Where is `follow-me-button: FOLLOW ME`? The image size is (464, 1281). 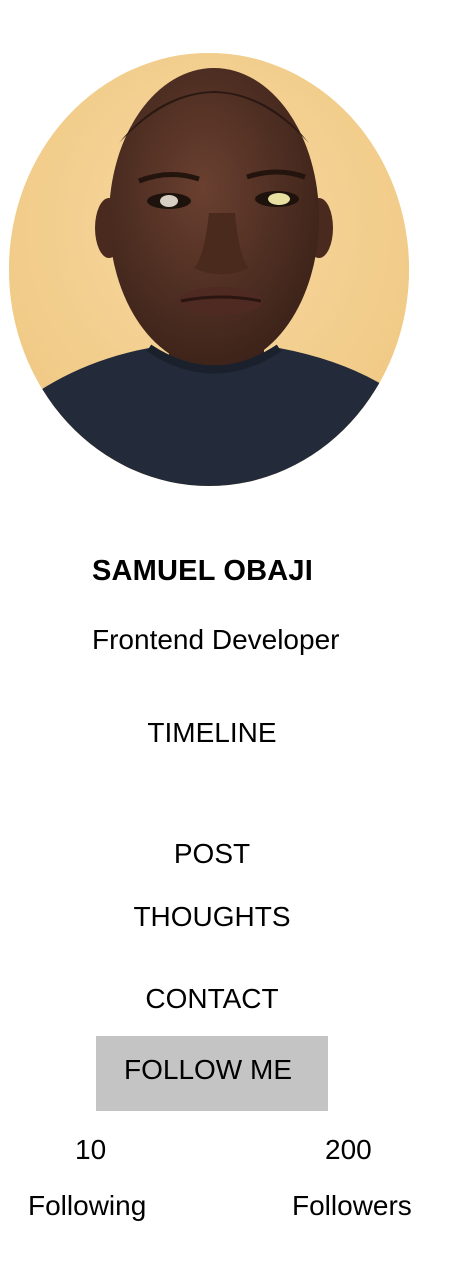 follow-me-button: FOLLOW ME is located at coordinates (212, 1073).